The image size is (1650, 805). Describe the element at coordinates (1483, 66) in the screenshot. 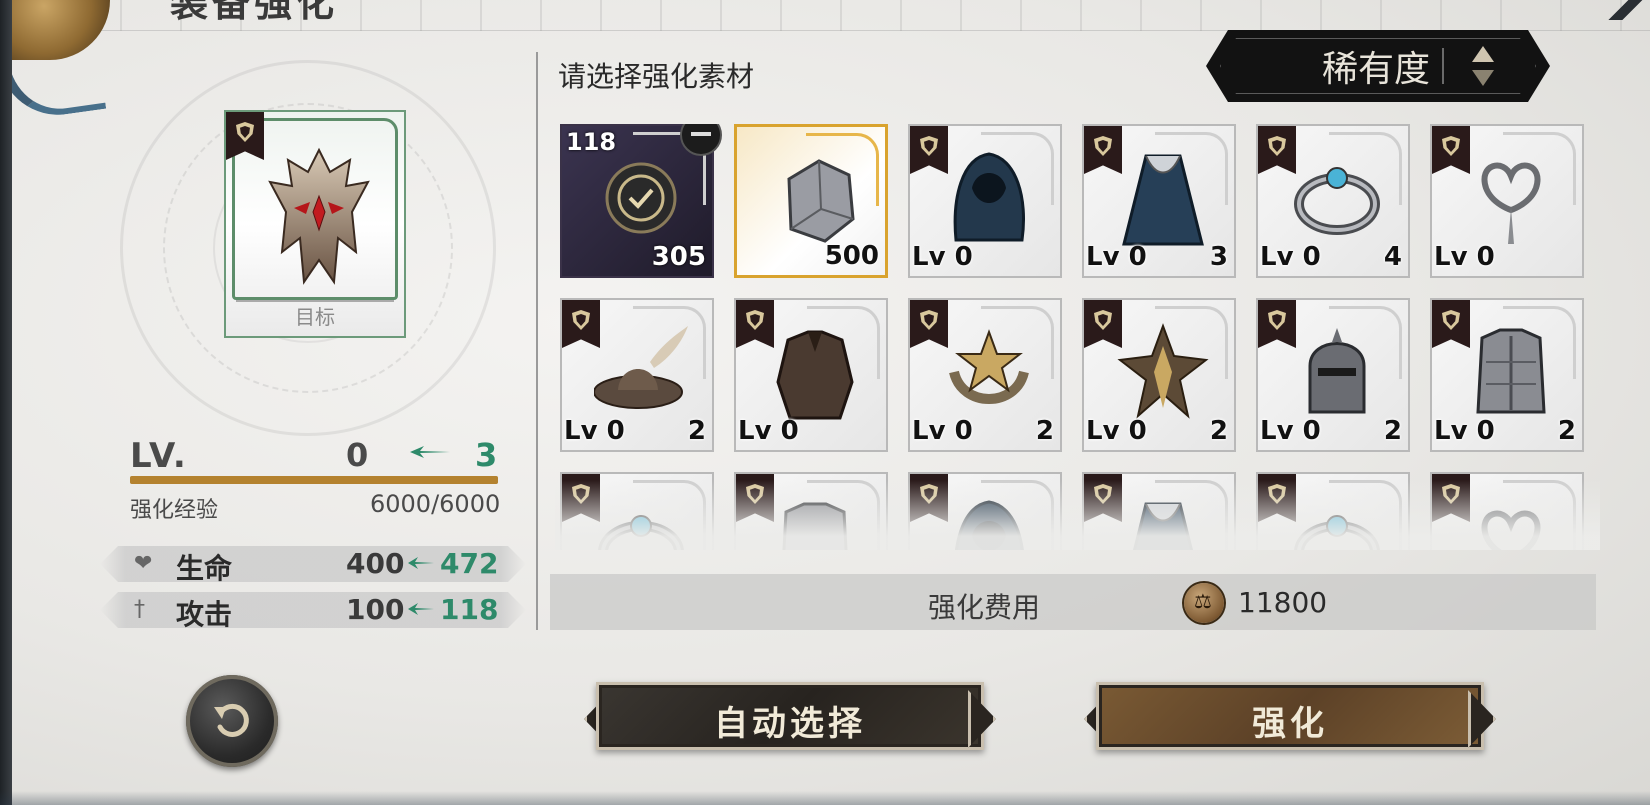

I see `sort-order-icon` at that location.